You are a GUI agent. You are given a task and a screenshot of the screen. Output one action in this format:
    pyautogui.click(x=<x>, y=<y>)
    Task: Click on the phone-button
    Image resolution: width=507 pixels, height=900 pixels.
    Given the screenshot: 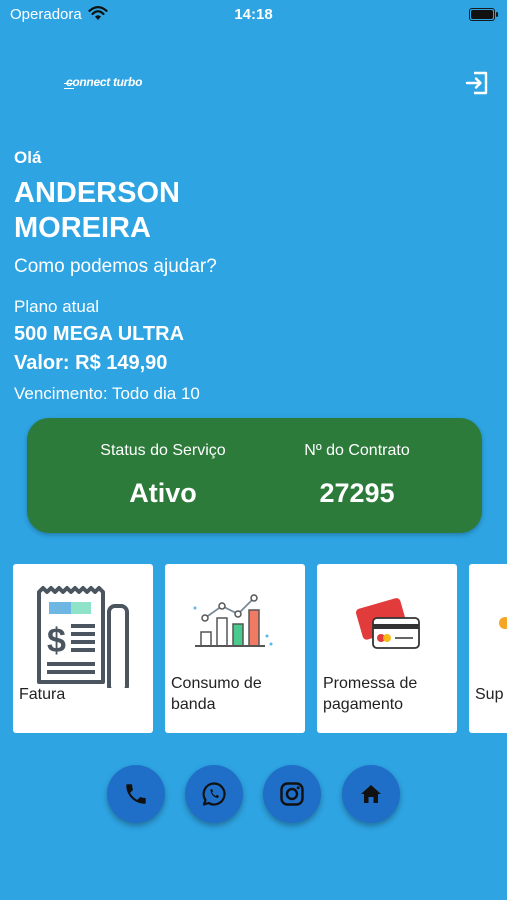 What is the action you would take?
    pyautogui.click(x=136, y=794)
    